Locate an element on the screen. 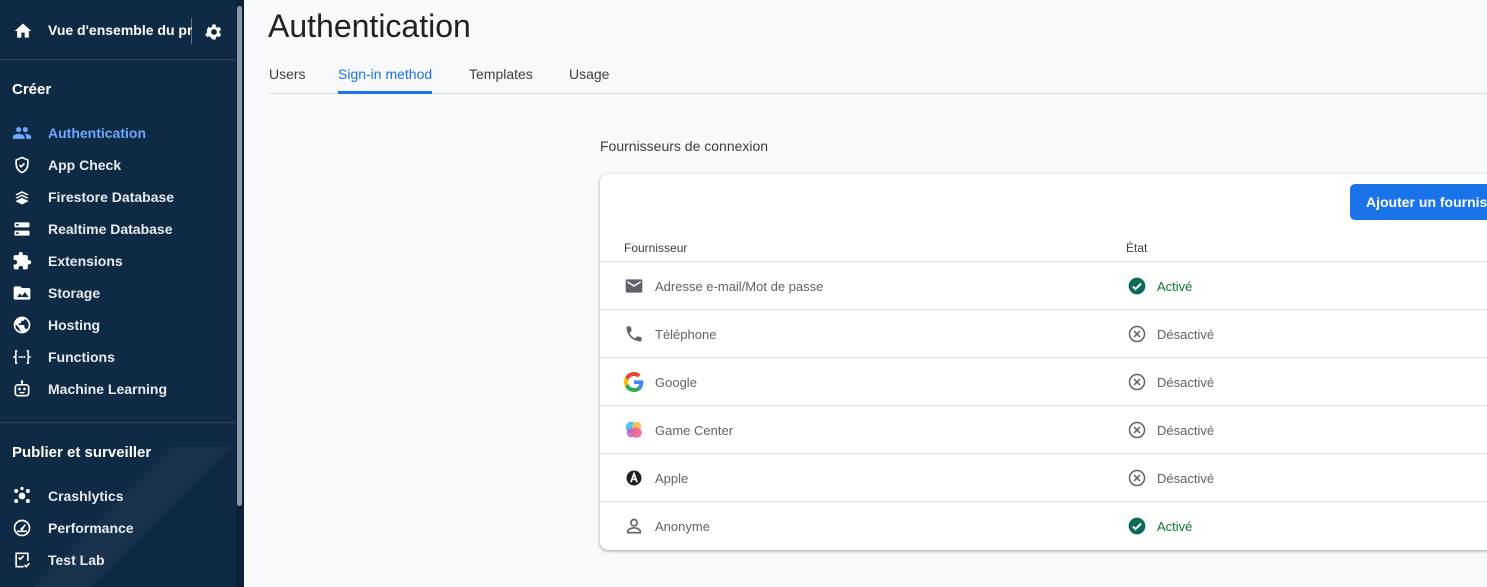  people-icon is located at coordinates (22, 133).